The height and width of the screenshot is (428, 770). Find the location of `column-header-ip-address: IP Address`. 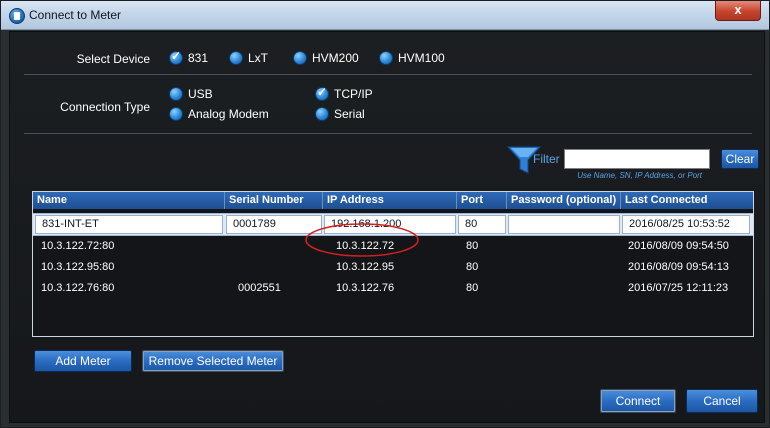

column-header-ip-address: IP Address is located at coordinates (390, 200).